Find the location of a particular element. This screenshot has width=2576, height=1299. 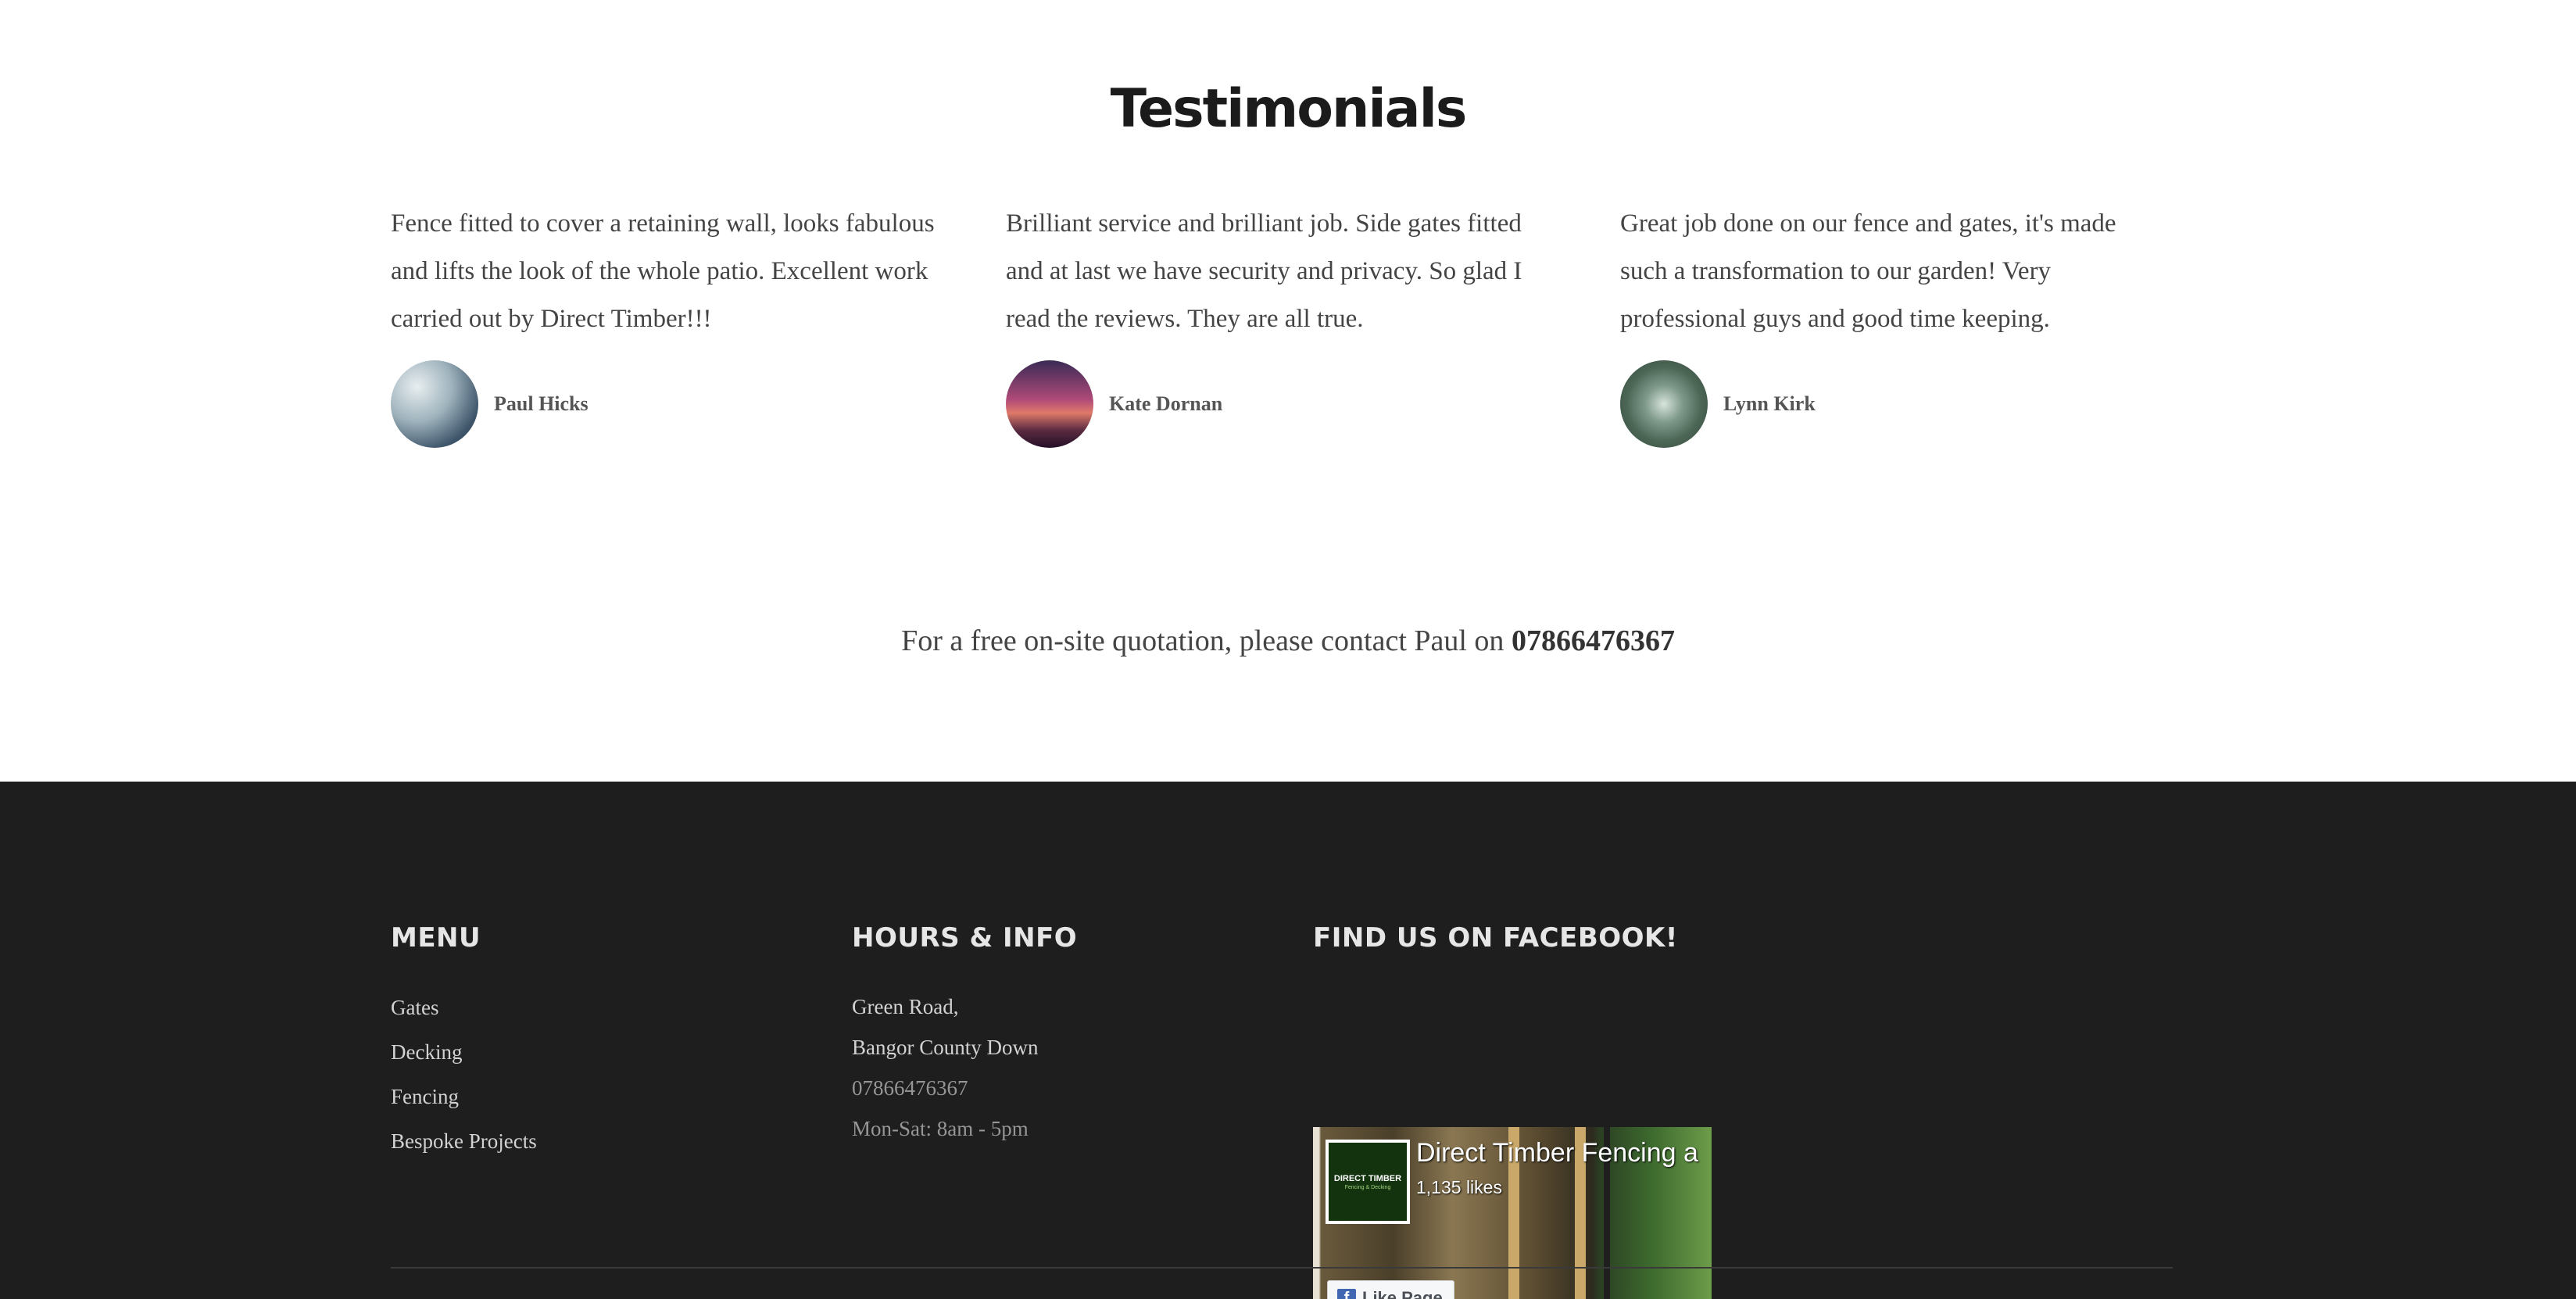

testimonial-author: Kate Dornan is located at coordinates (1279, 404).